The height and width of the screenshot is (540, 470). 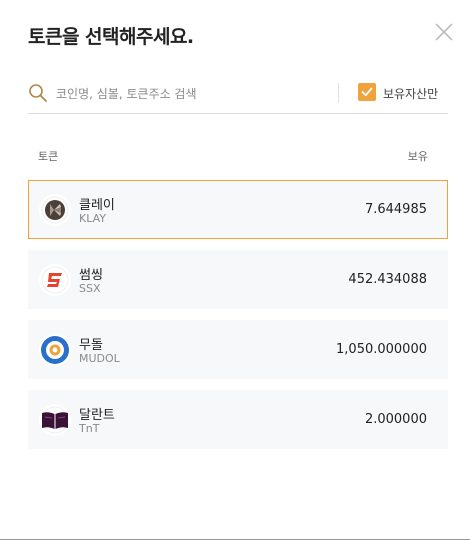 I want to click on token-symbol: SSX, so click(x=90, y=288).